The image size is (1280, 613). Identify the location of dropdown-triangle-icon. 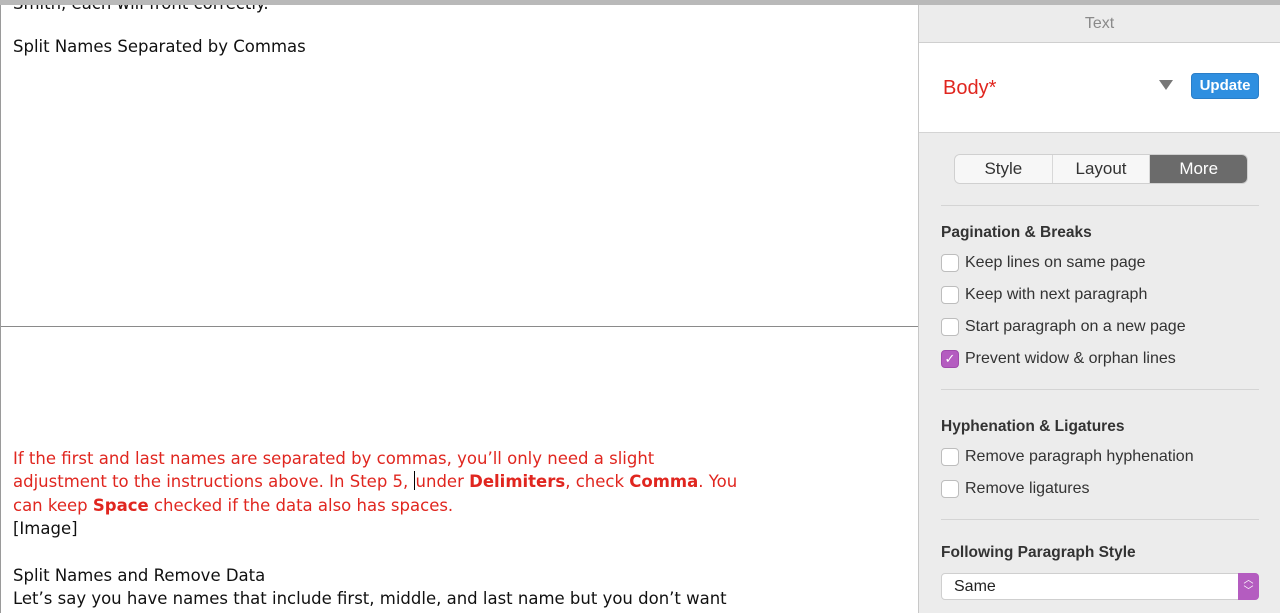
(1166, 85).